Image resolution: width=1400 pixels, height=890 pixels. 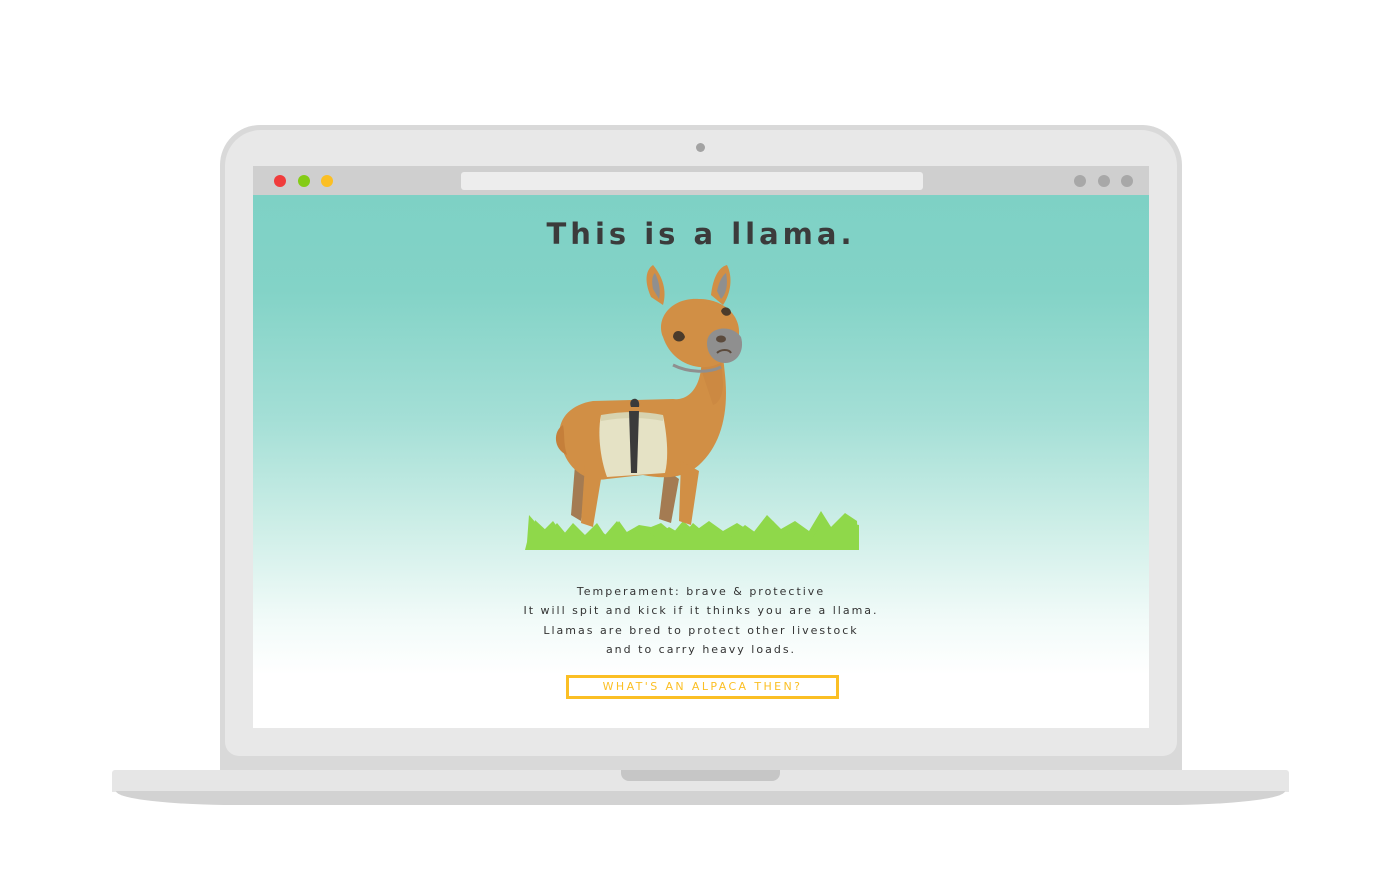 I want to click on page-title: This is a llama., so click(x=701, y=234).